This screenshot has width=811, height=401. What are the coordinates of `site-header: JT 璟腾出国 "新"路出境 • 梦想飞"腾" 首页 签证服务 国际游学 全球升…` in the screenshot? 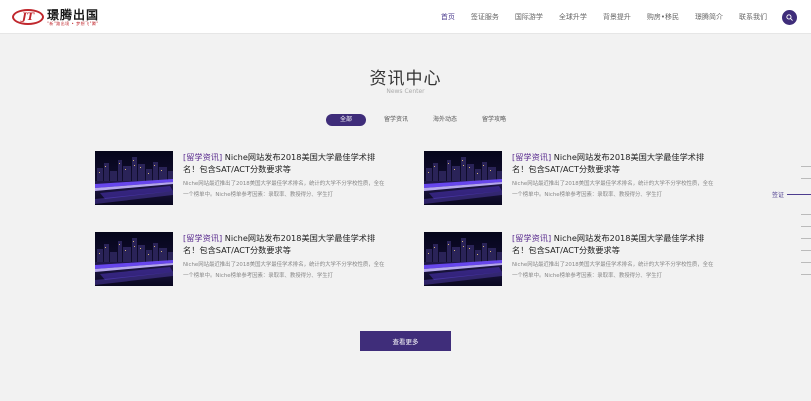 It's located at (405, 17).